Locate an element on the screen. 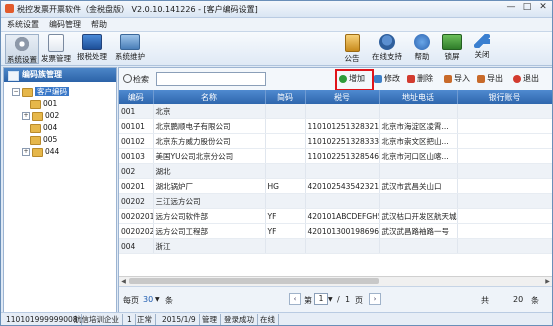  close-window-button: ✕ is located at coordinates (543, 8).